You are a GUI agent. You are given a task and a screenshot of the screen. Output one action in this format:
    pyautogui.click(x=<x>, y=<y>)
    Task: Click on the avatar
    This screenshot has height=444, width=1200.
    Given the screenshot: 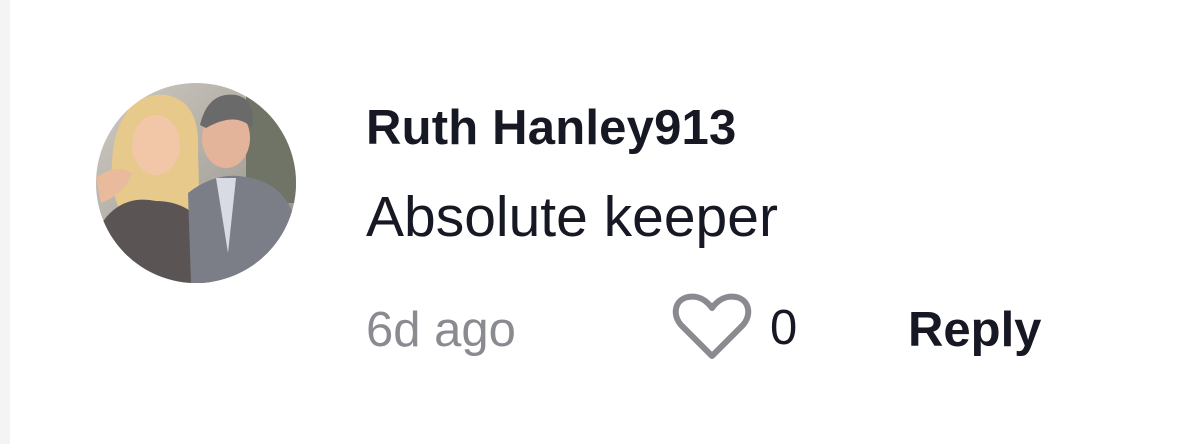 What is the action you would take?
    pyautogui.click(x=196, y=183)
    